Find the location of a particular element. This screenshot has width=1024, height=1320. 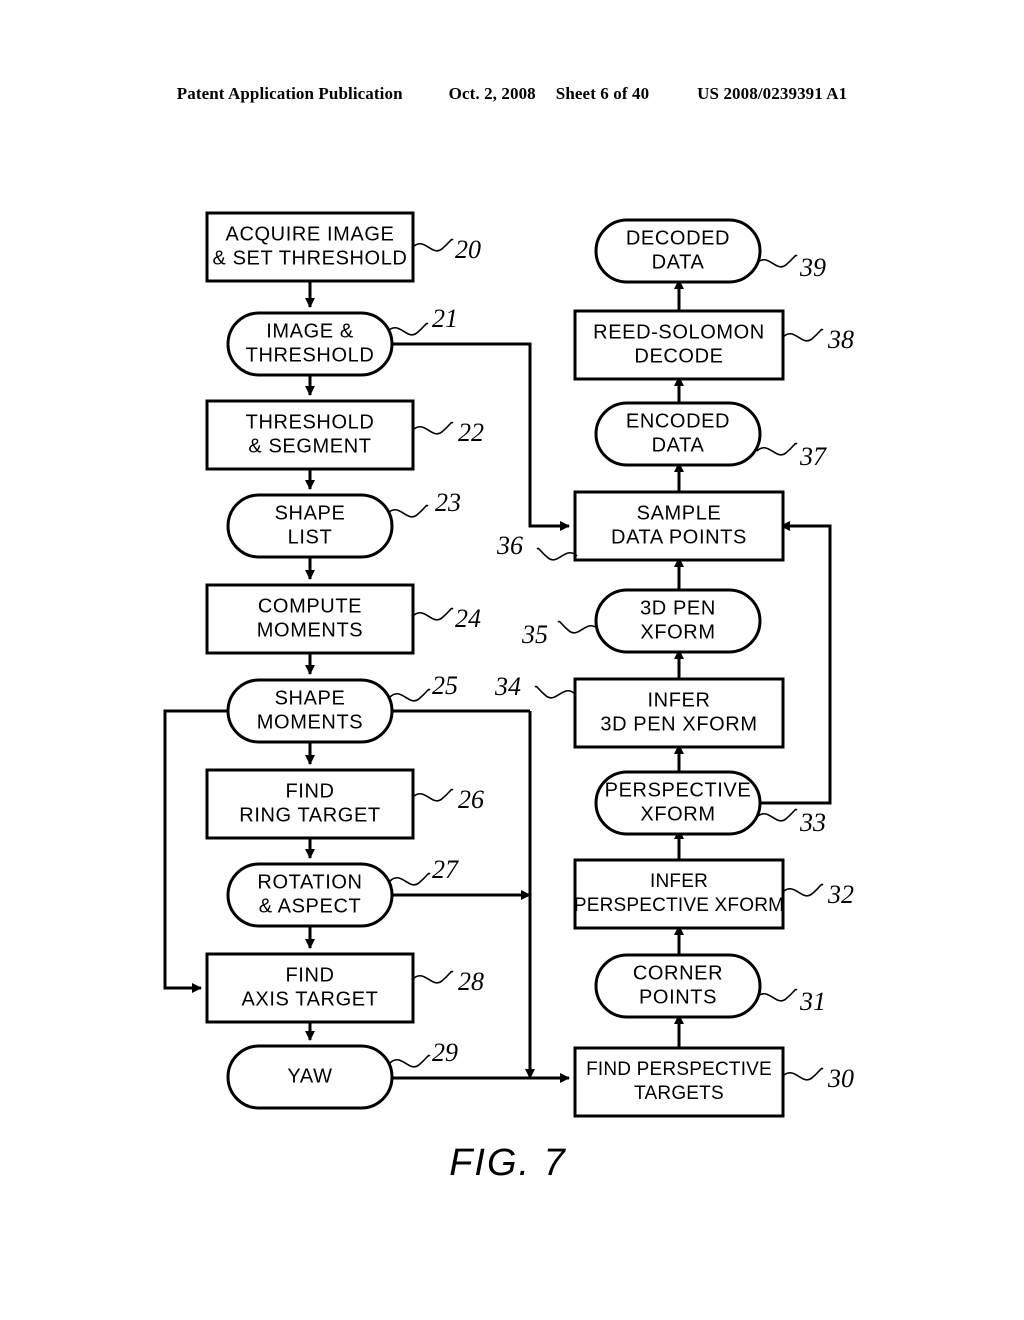

flow-node-29: YAW is located at coordinates (310, 1077).